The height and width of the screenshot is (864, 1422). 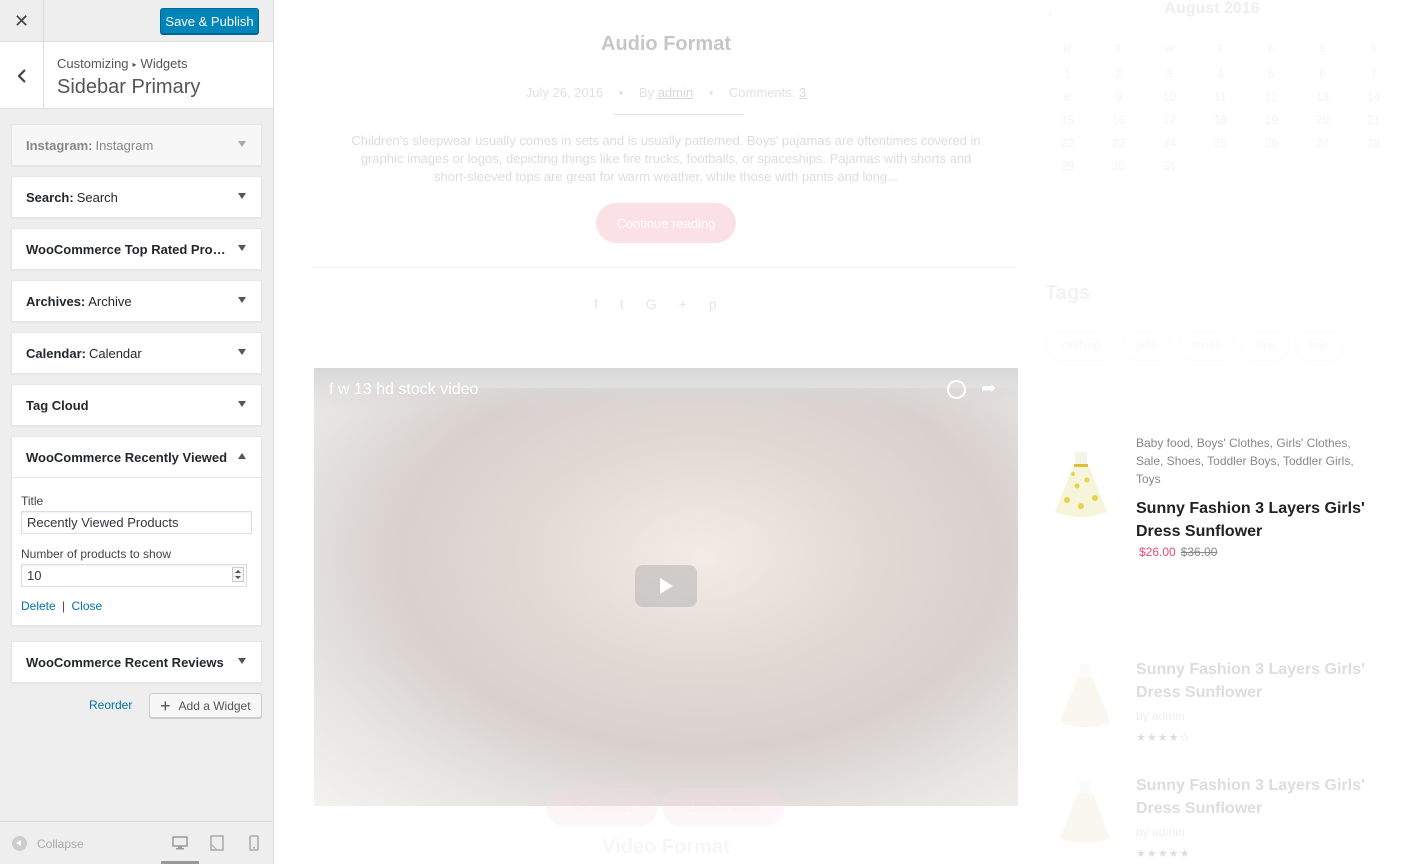 What do you see at coordinates (129, 87) in the screenshot?
I see `panel-title: Sidebar Primary` at bounding box center [129, 87].